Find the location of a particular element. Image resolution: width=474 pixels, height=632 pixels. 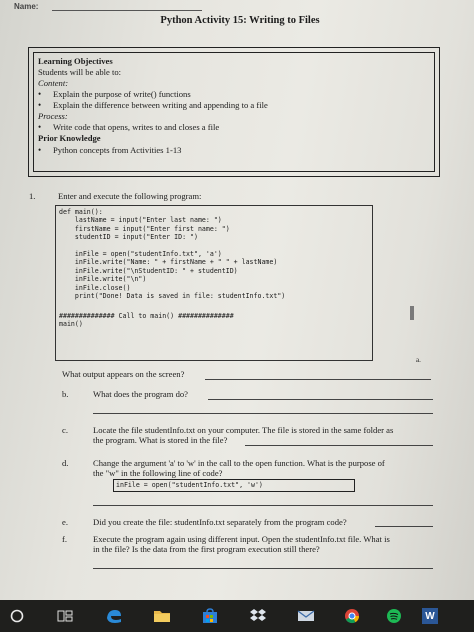

answer-line-a is located at coordinates (318, 379).